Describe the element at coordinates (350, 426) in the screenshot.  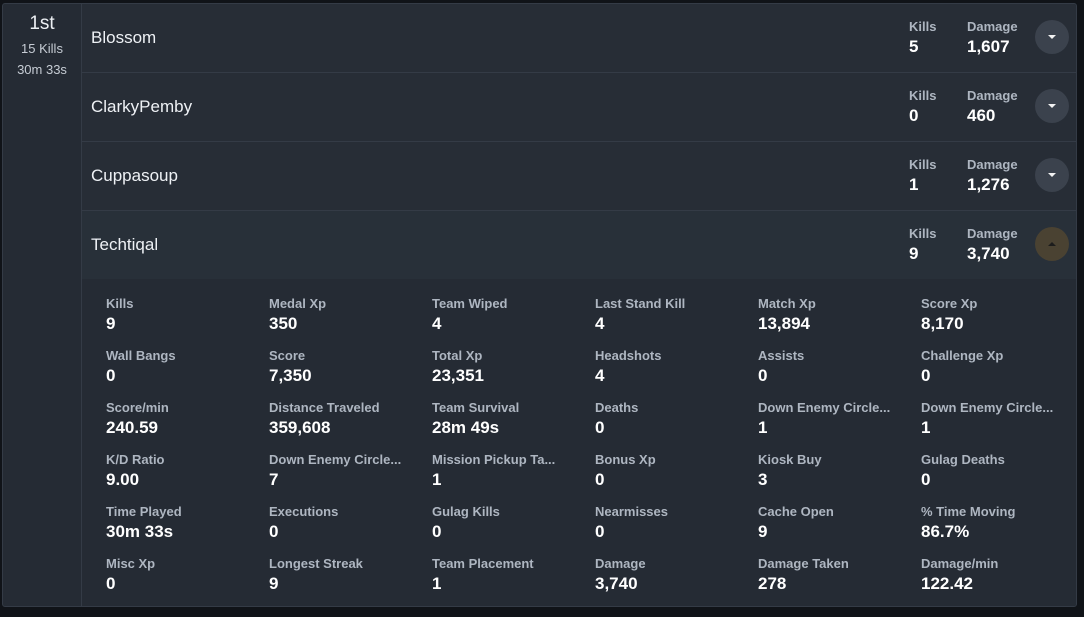
I see `detail-stat: Distance Traveled 359,608` at that location.